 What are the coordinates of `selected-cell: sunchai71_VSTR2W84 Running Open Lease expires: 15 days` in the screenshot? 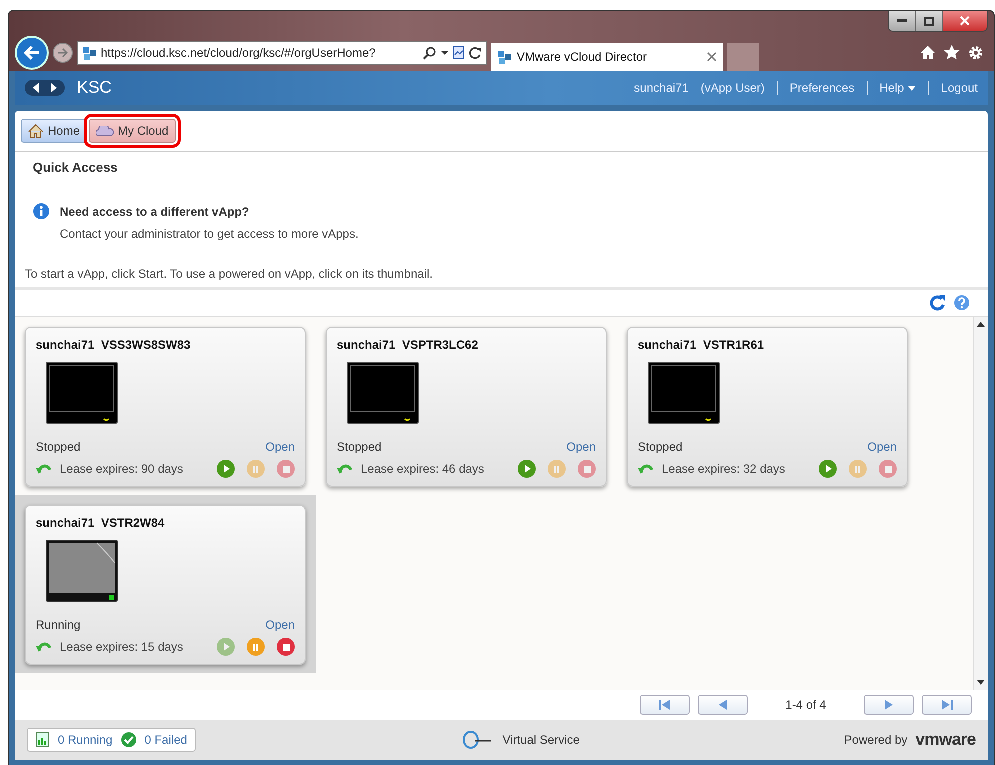 It's located at (165, 584).